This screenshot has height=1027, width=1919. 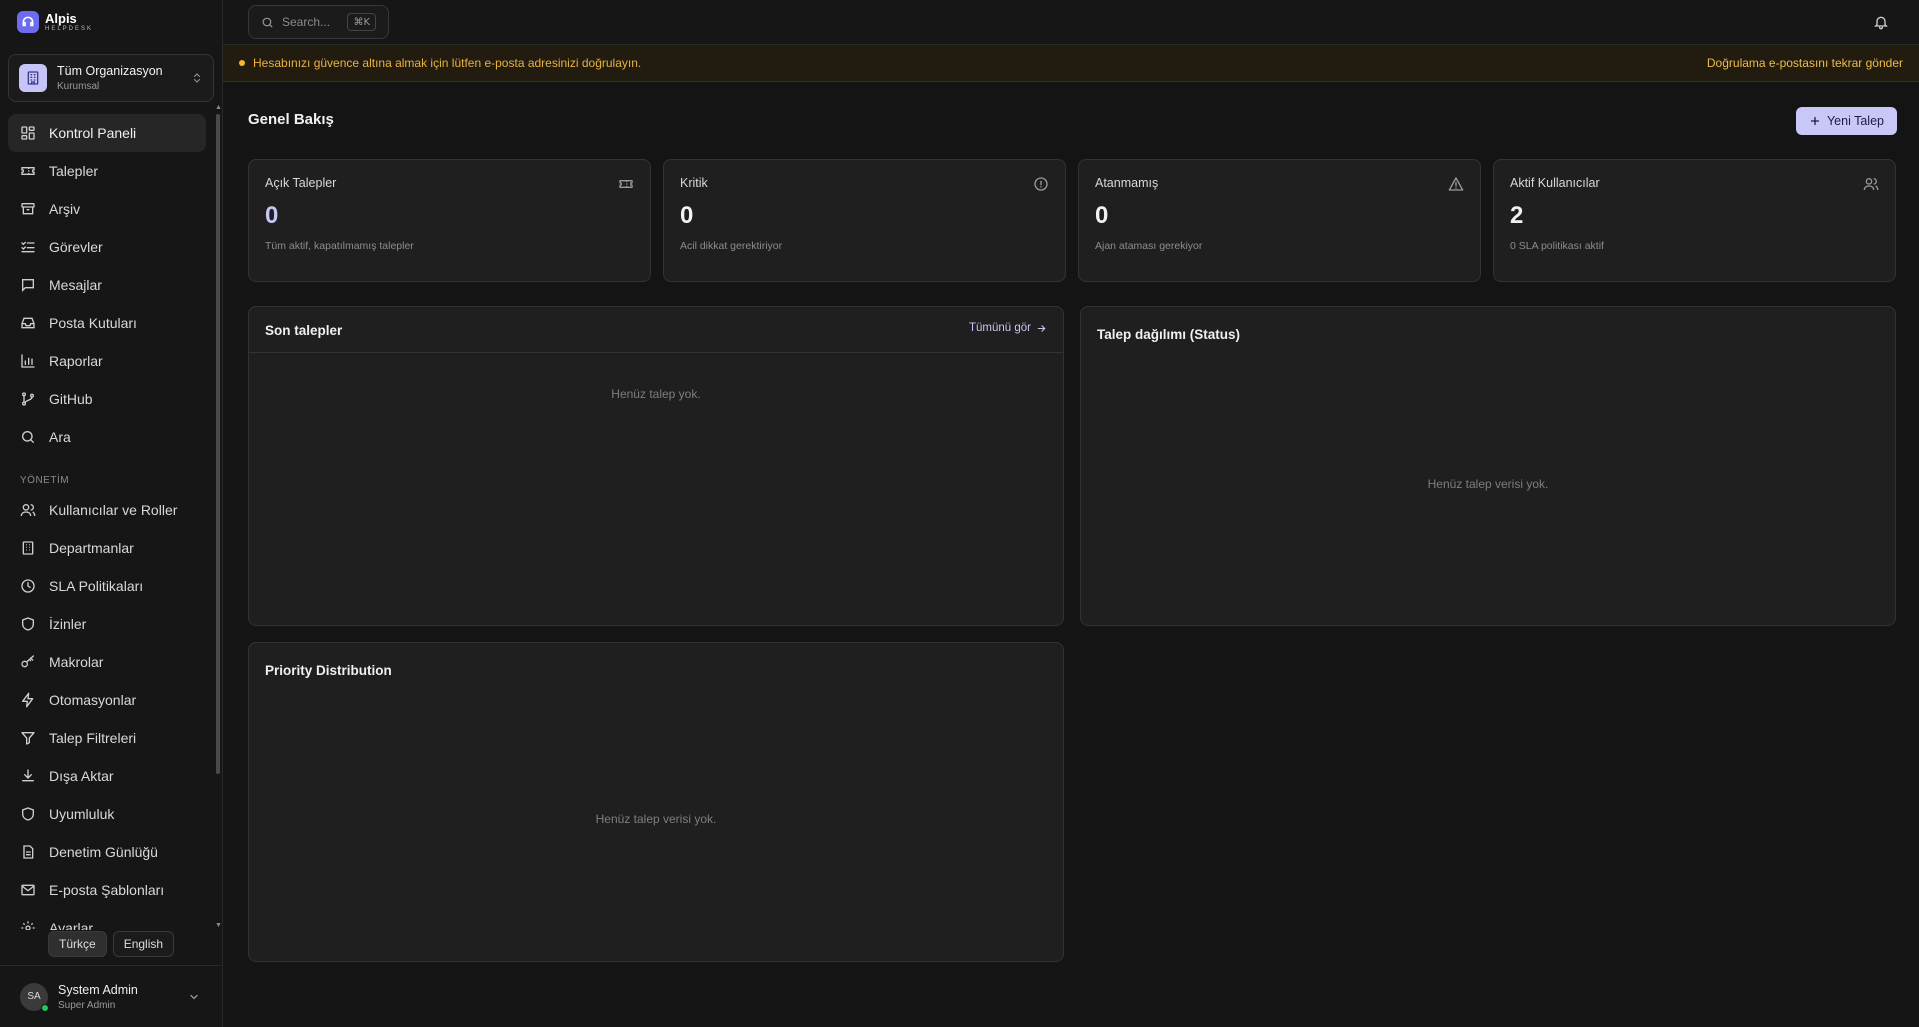 I want to click on file-text-icon, so click(x=28, y=852).